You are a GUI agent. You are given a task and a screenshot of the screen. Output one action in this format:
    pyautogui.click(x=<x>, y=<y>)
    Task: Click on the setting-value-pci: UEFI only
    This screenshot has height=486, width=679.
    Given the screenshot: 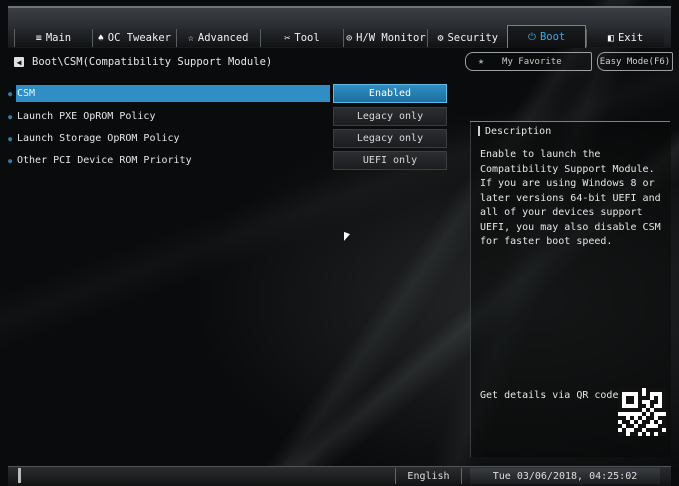 What is the action you would take?
    pyautogui.click(x=390, y=160)
    